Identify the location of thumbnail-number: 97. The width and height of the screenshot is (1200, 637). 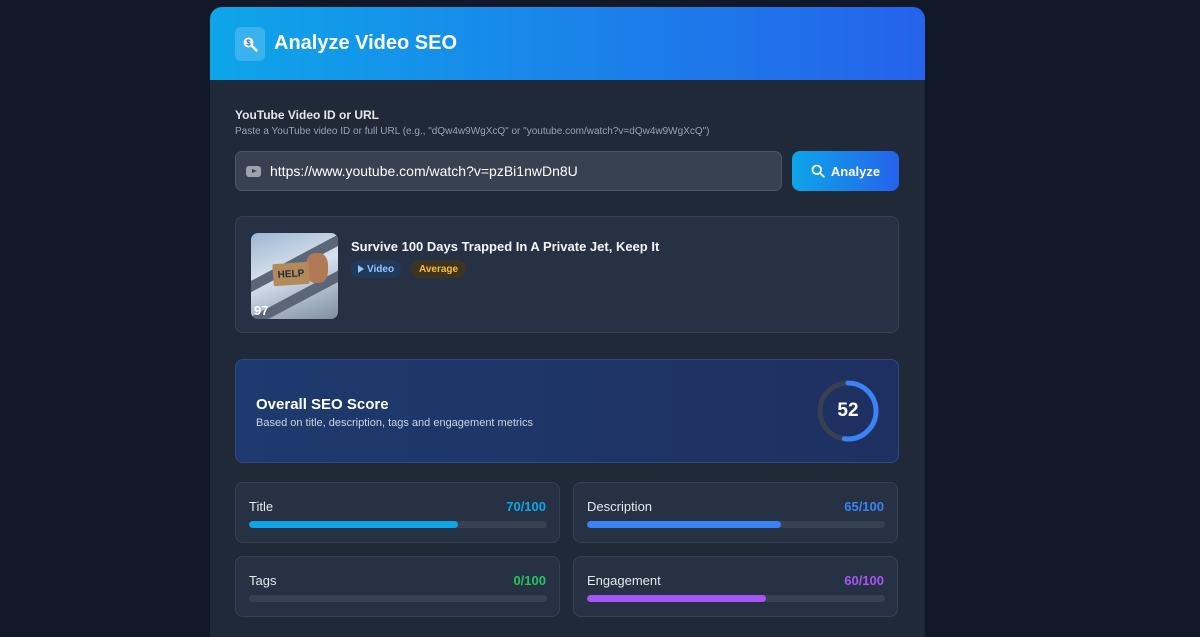
(261, 310).